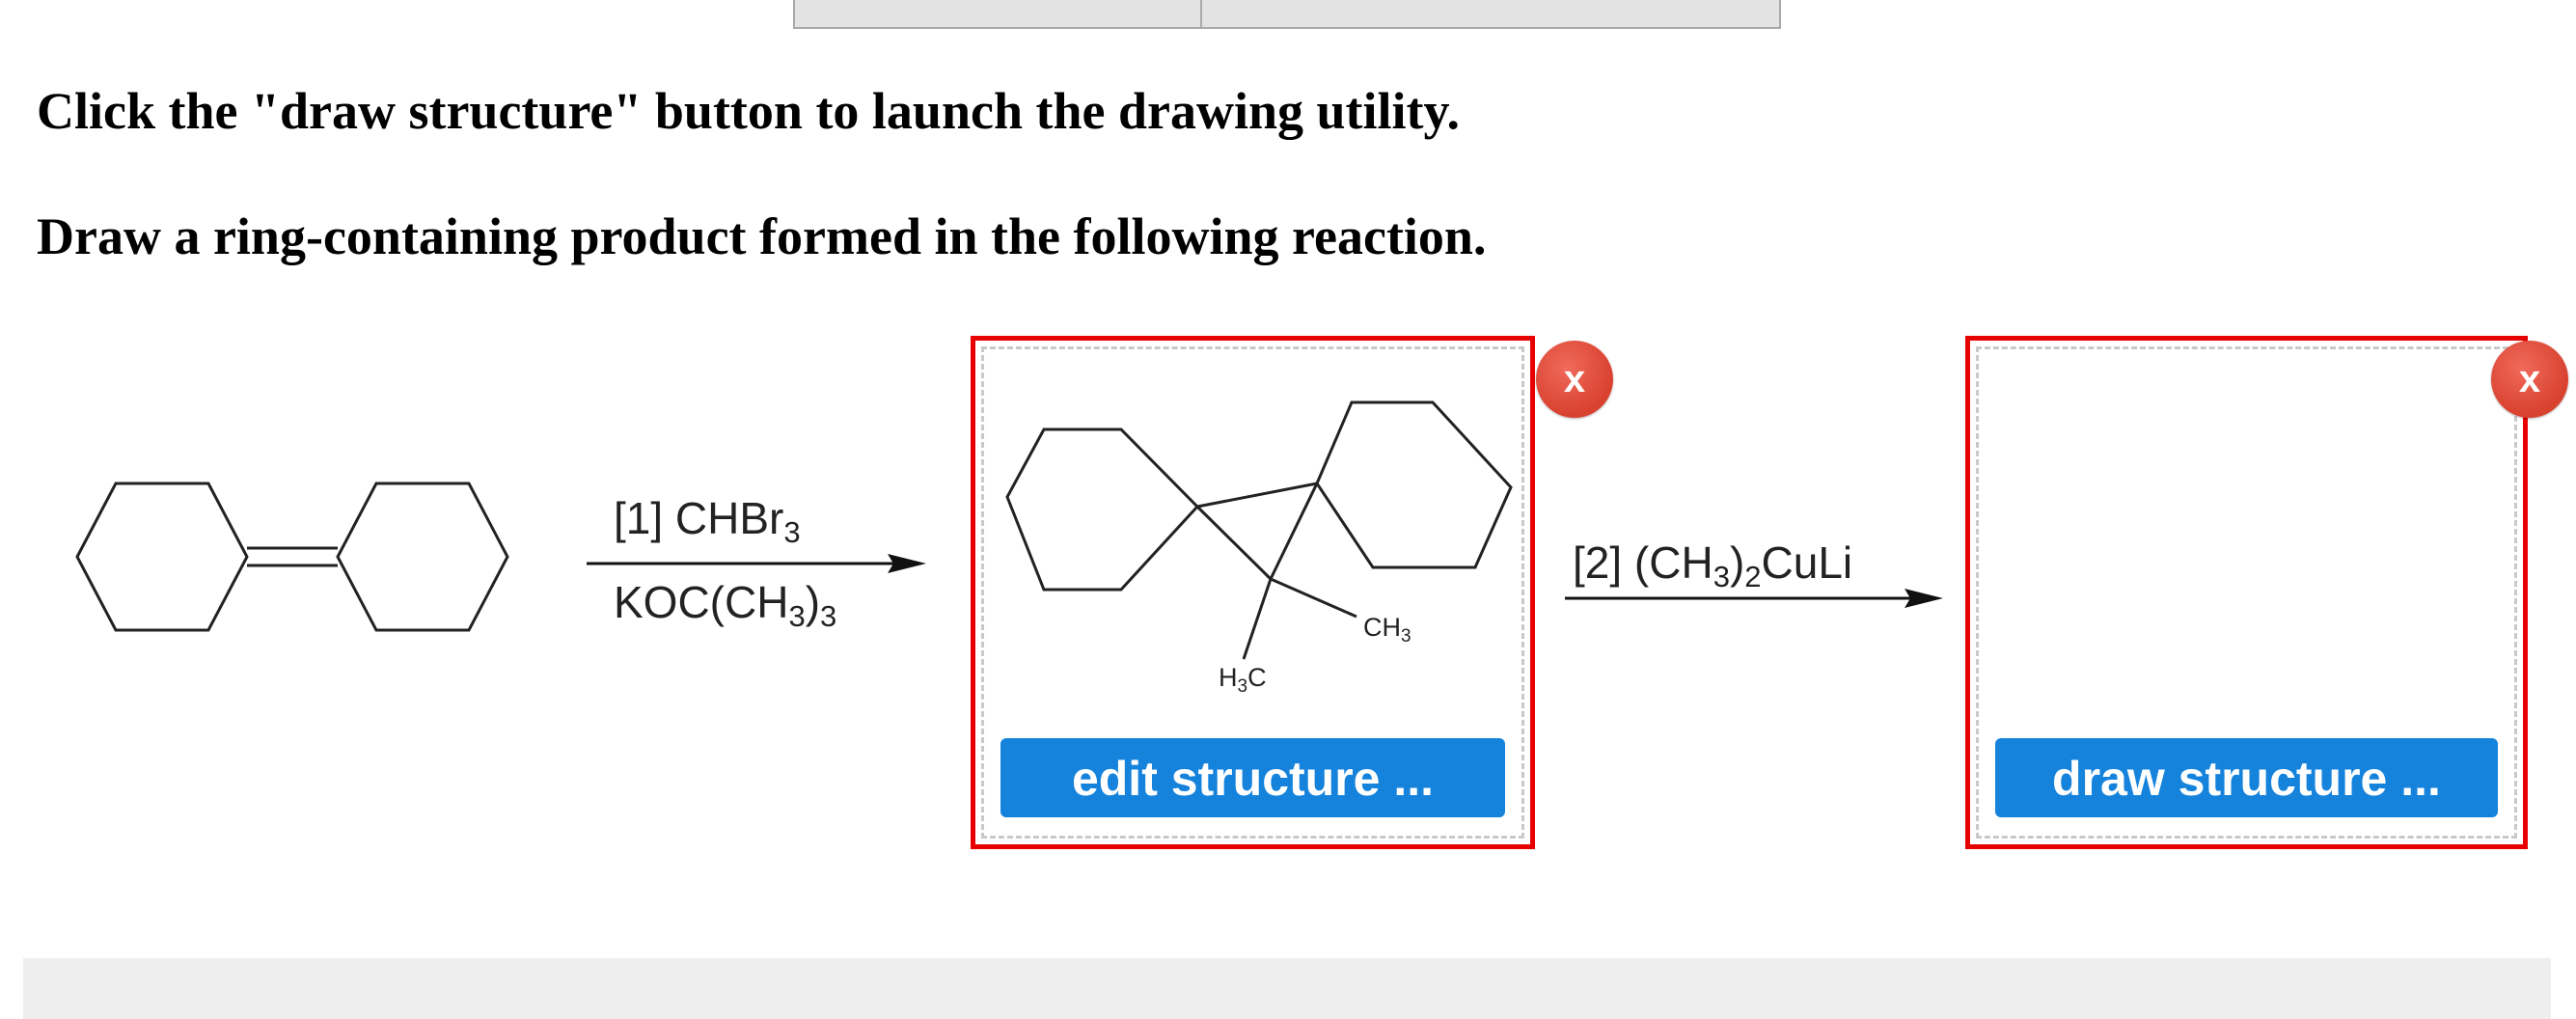  What do you see at coordinates (726, 605) in the screenshot?
I see `step1-reagent-bottom: KOC(CH3)3` at bounding box center [726, 605].